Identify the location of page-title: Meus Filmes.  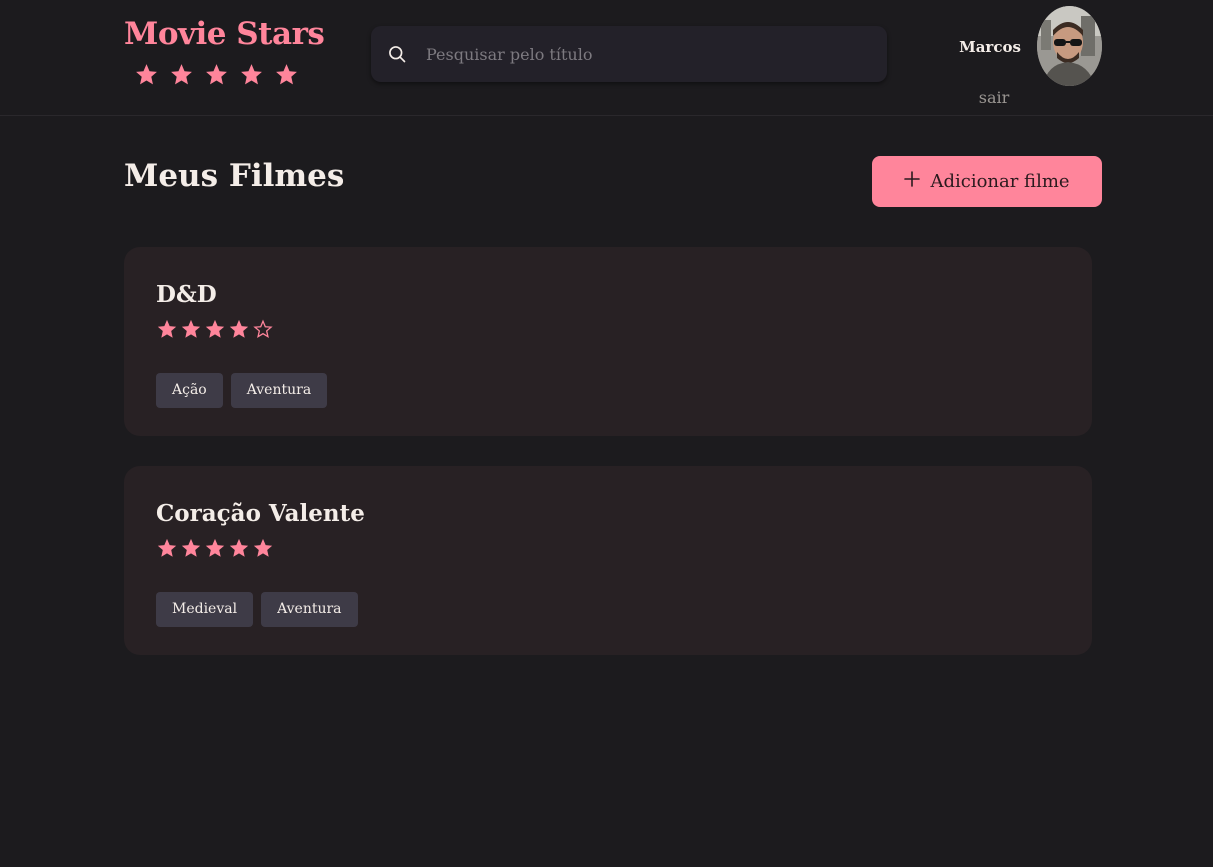
(234, 176).